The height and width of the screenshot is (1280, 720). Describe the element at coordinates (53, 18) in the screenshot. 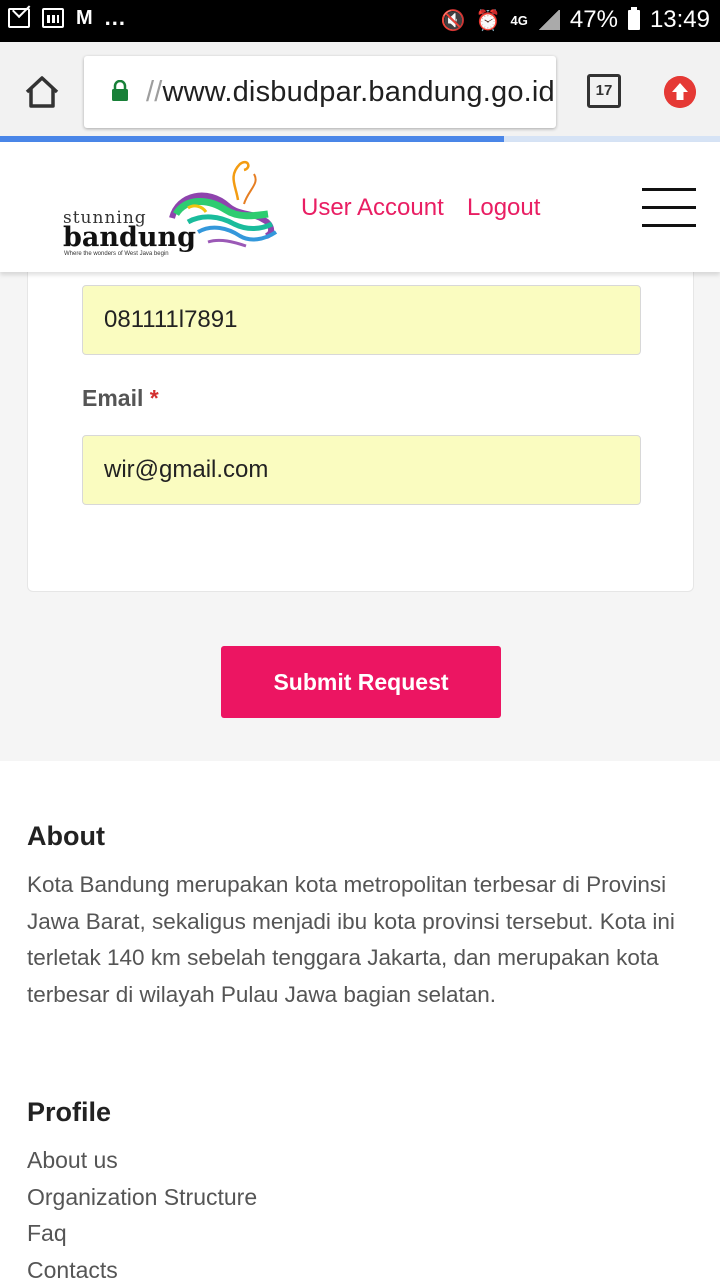

I see `calendar-icon` at that location.